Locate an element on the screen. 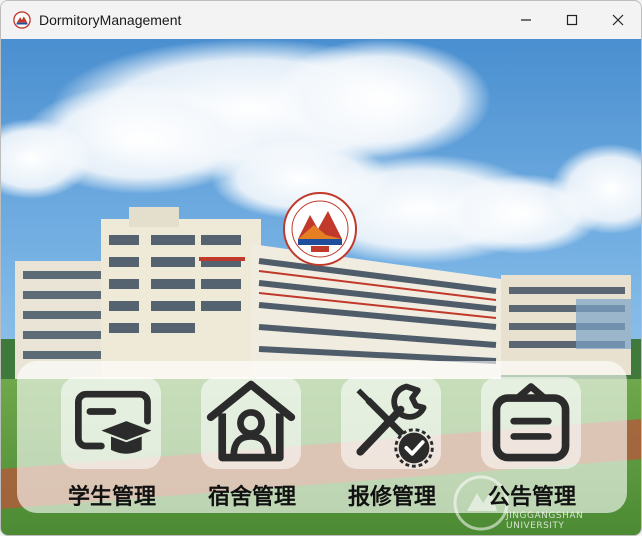  menu-tile-dormitory: 宿舍管理 is located at coordinates (229, 437).